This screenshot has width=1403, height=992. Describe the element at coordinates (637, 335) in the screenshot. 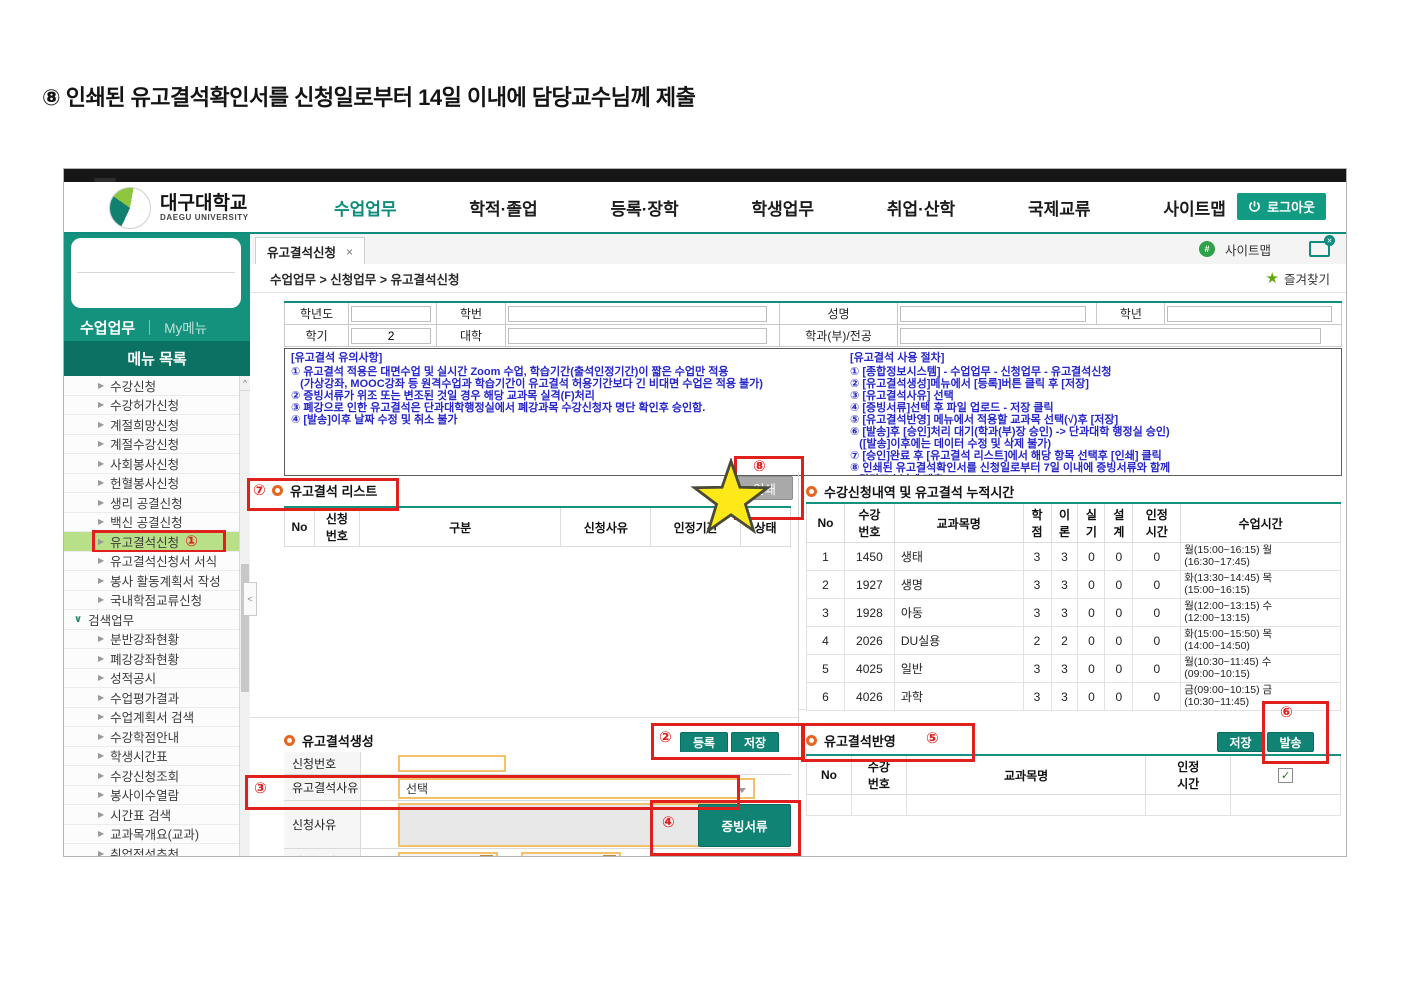

I see `college-input` at that location.